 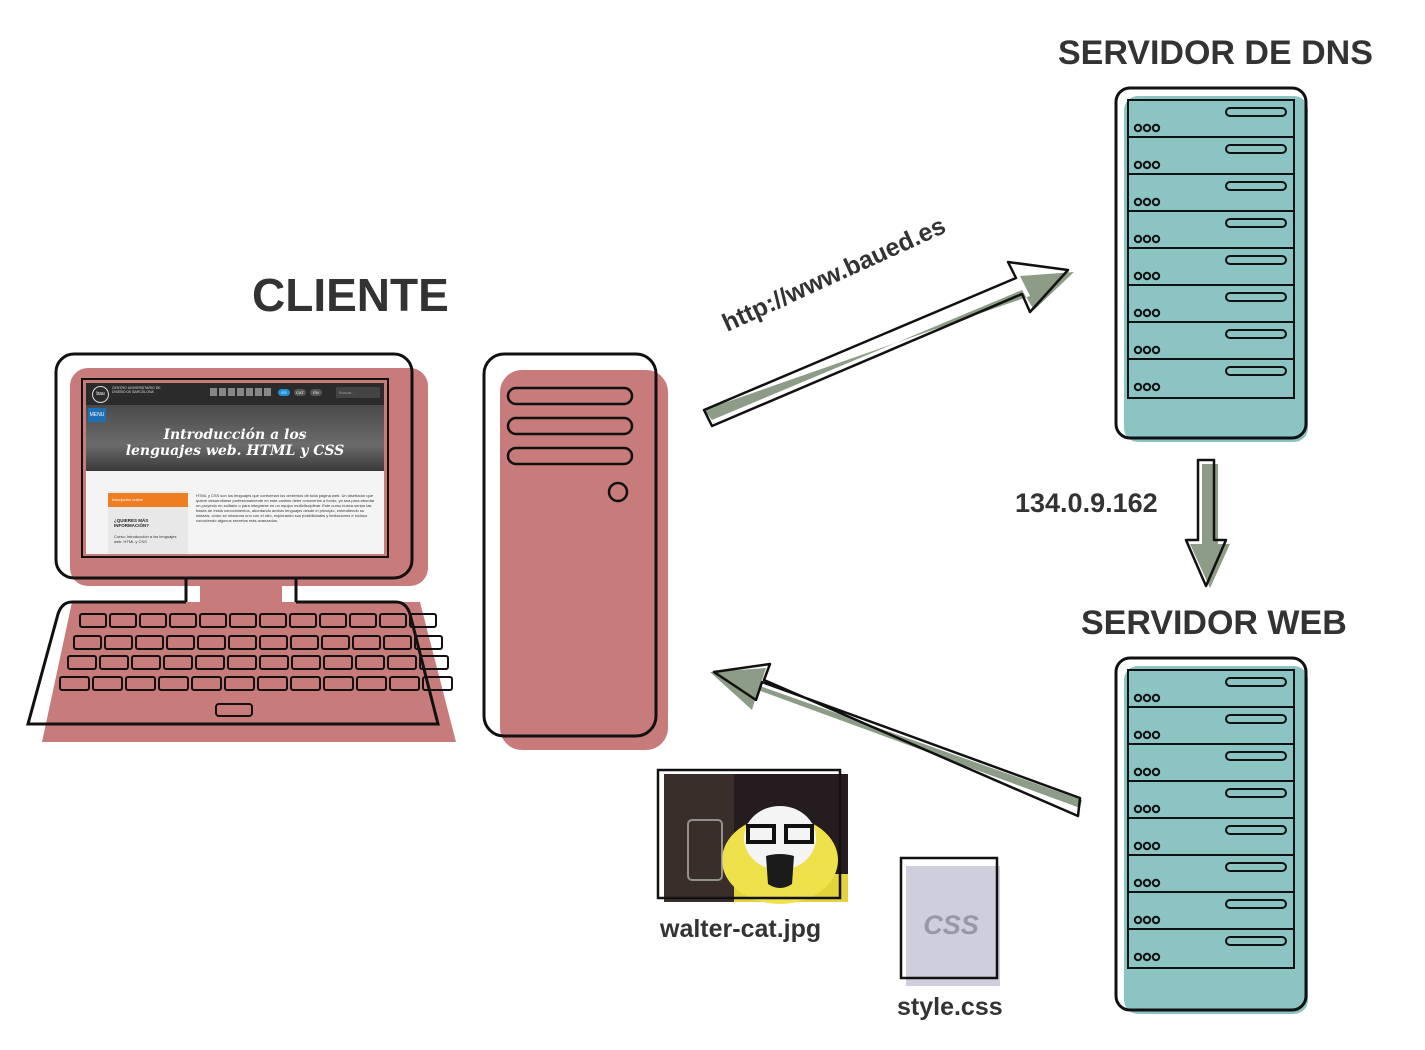 What do you see at coordinates (97, 415) in the screenshot?
I see `site-menu-button: MENU` at bounding box center [97, 415].